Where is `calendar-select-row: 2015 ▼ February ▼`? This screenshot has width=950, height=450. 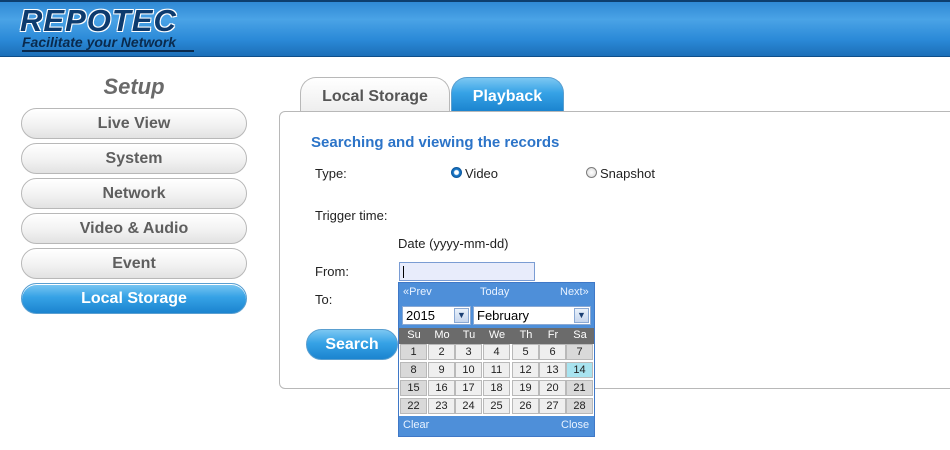
calendar-select-row: 2015 ▼ February ▼ is located at coordinates (496, 315).